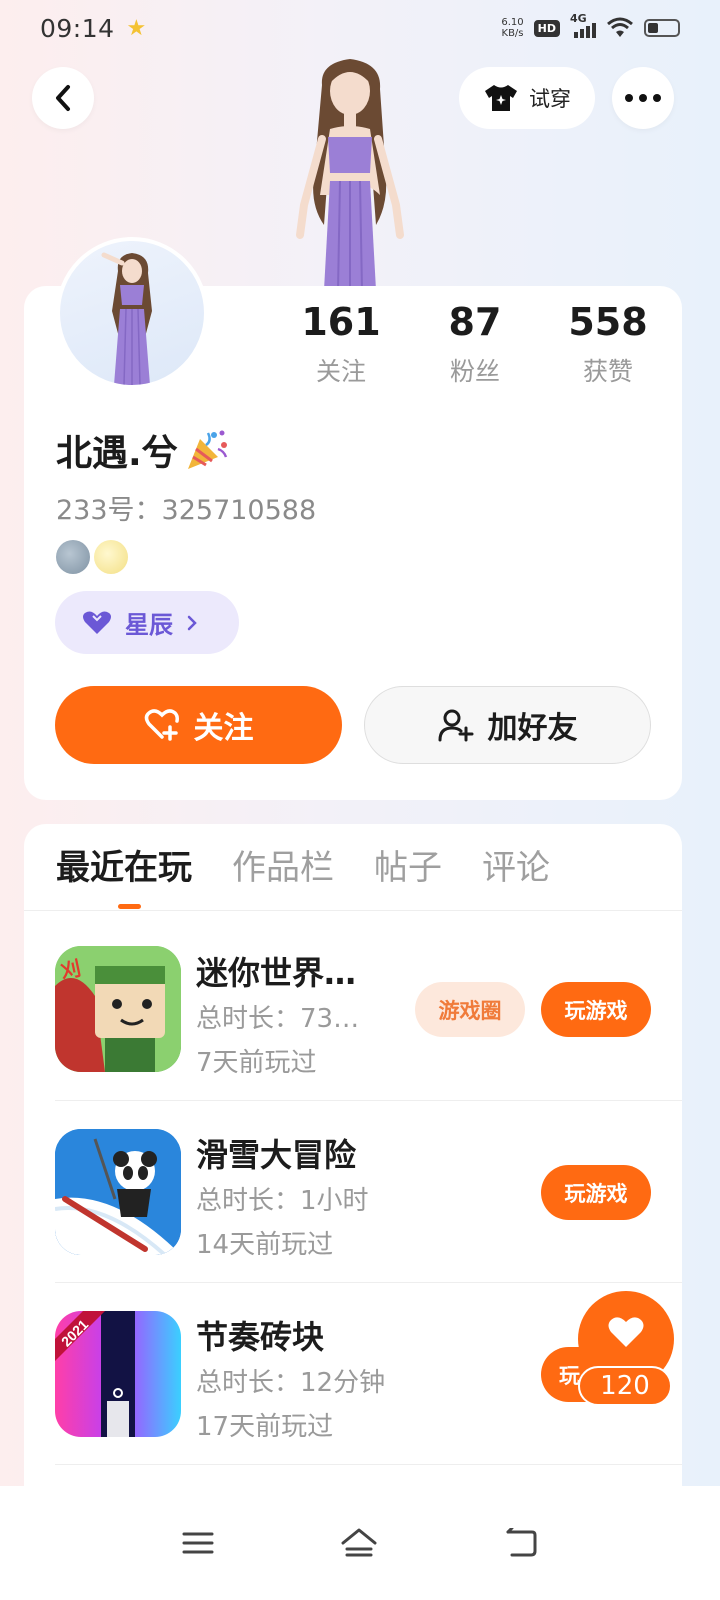 The image size is (720, 1600). I want to click on home-icon, so click(359, 1543).